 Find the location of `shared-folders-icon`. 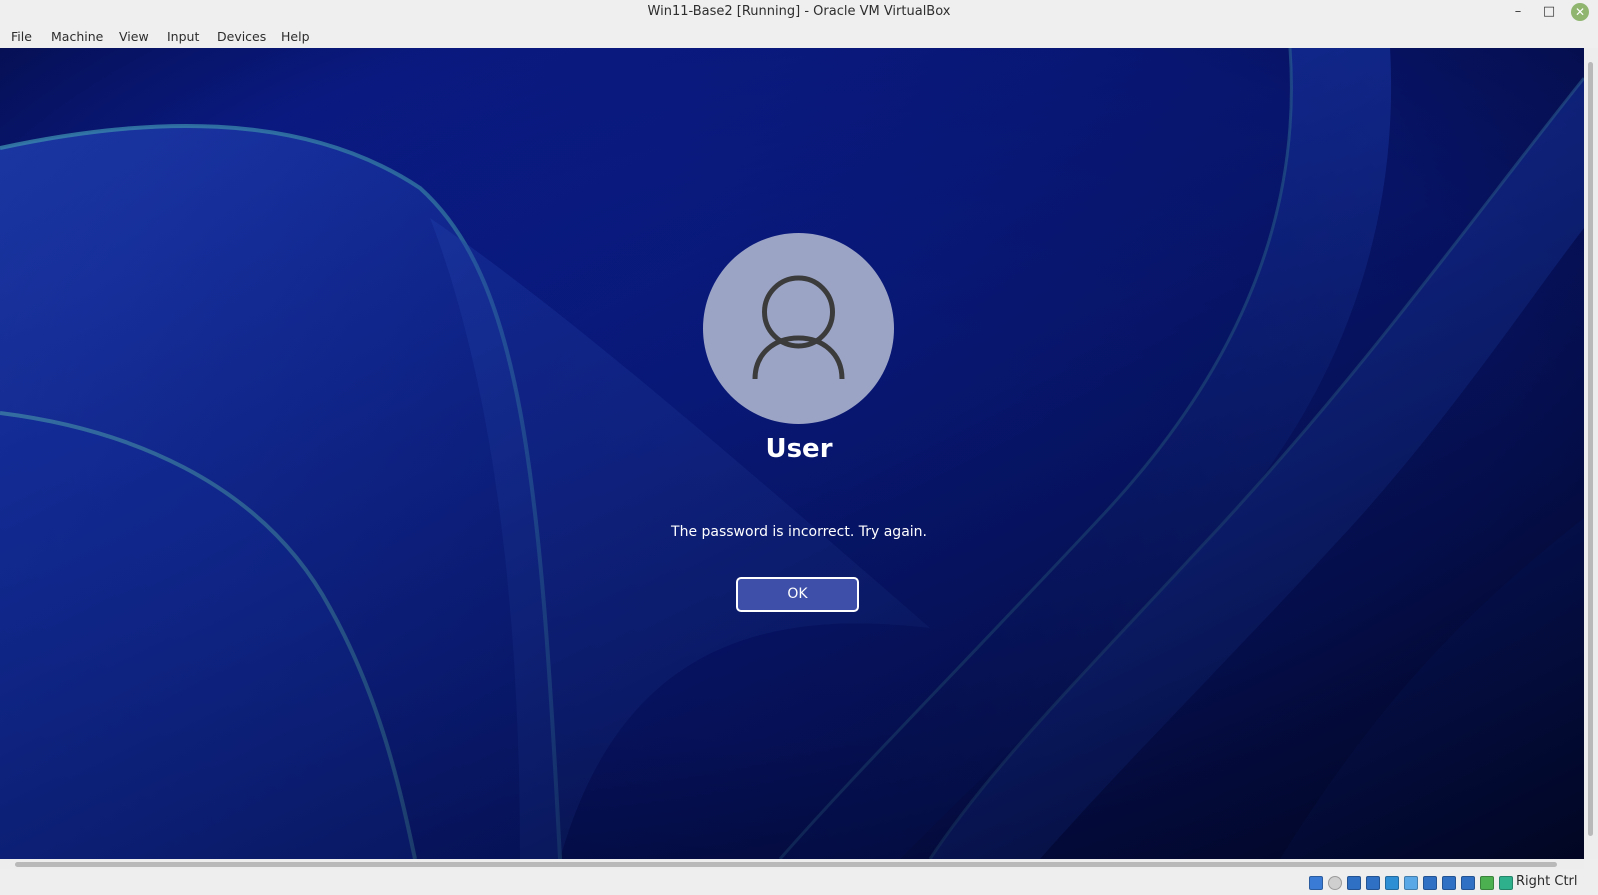

shared-folders-icon is located at coordinates (1411, 883).